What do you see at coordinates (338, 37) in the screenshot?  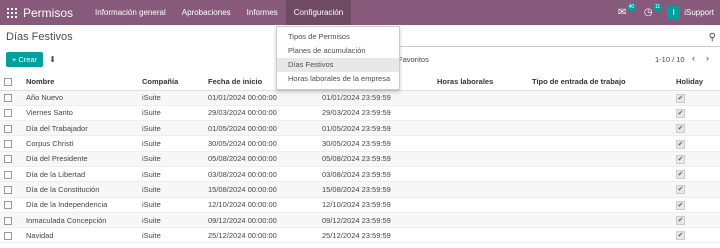 I see `dropdown-item-tipos-permisos: Tipos de Permisos` at bounding box center [338, 37].